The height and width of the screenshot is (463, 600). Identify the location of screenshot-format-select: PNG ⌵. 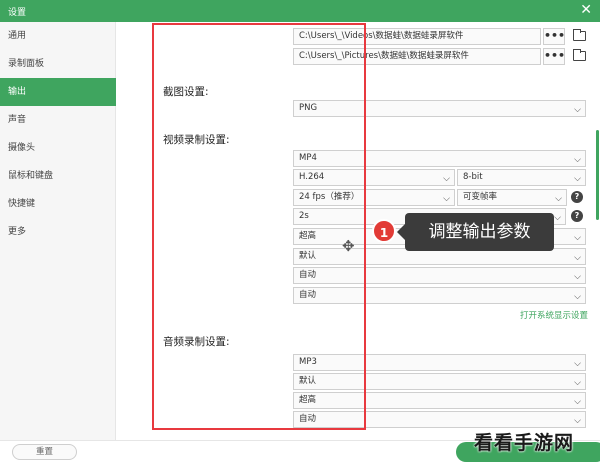
(439, 108).